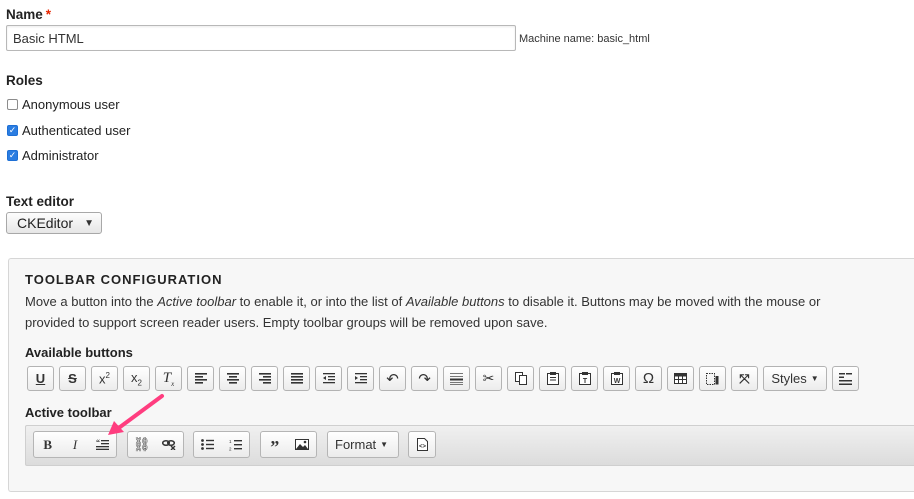 This screenshot has width=914, height=499. What do you see at coordinates (142, 444) in the screenshot?
I see `link-button: ⛓` at bounding box center [142, 444].